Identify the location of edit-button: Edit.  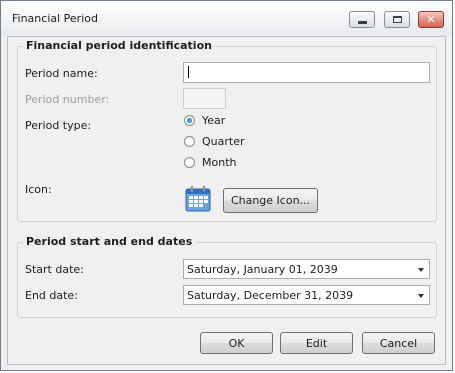
(316, 343).